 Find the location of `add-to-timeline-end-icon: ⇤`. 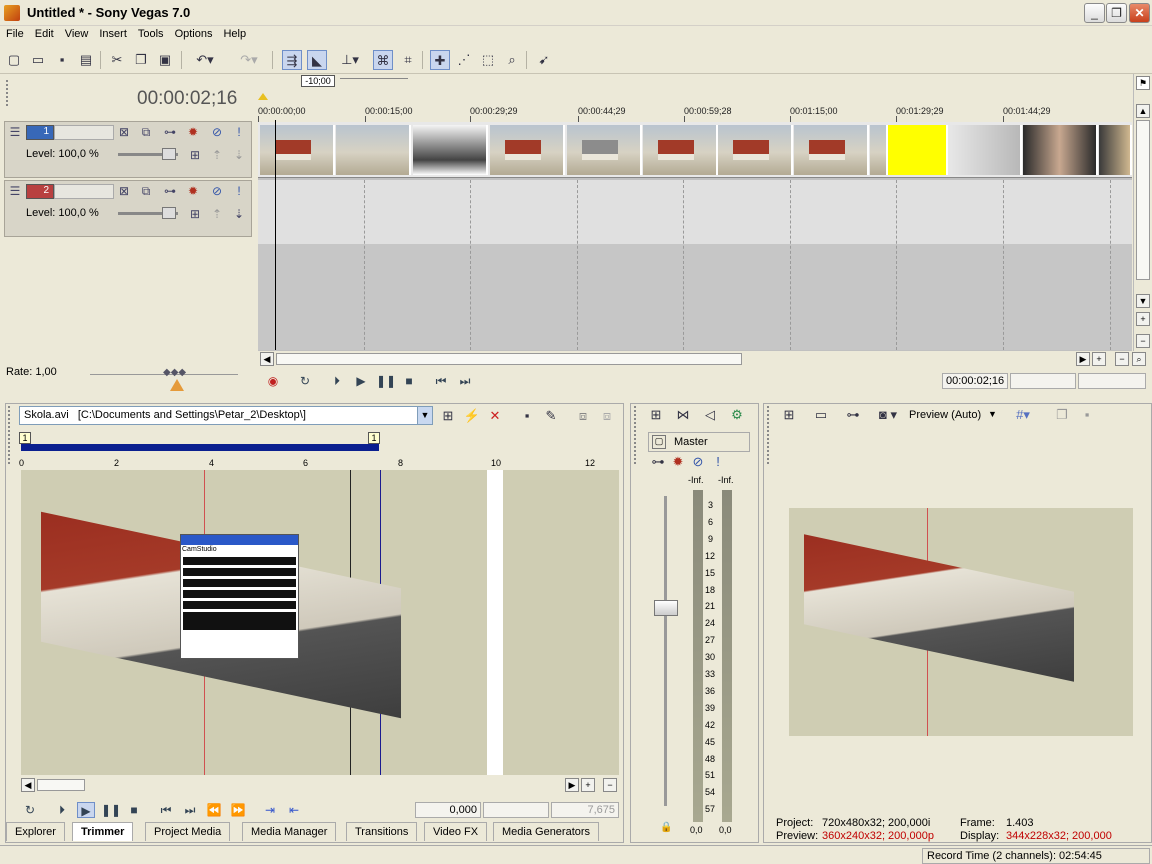

add-to-timeline-end-icon: ⇤ is located at coordinates (294, 810).